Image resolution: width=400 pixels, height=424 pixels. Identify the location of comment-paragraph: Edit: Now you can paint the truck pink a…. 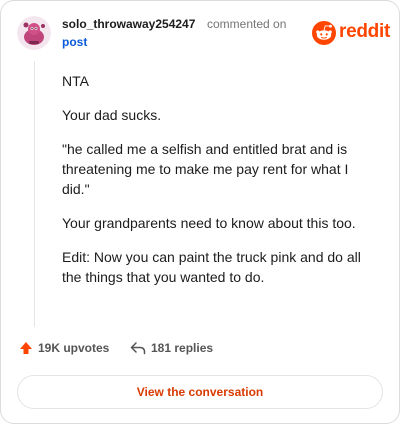
(211, 267).